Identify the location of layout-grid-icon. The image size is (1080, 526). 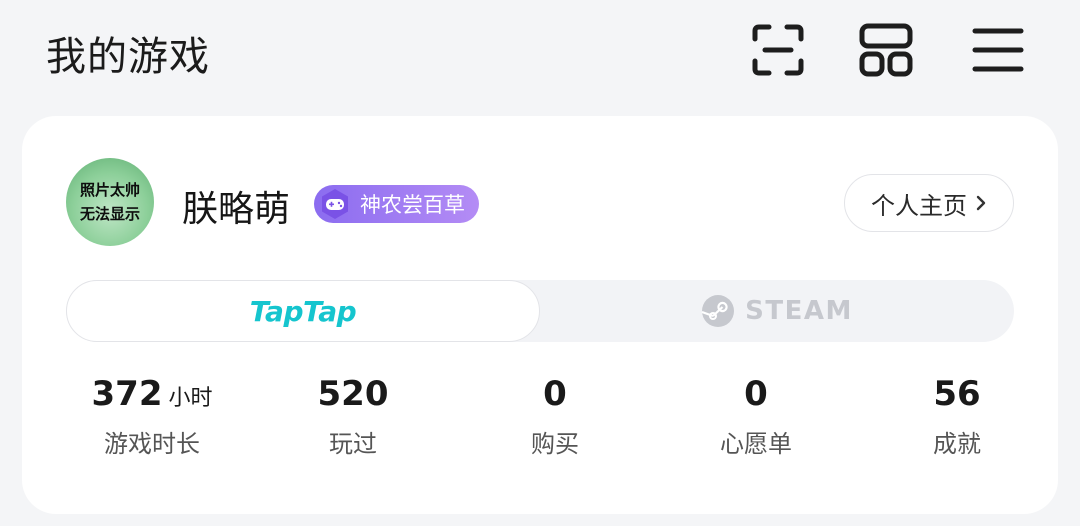
(886, 50).